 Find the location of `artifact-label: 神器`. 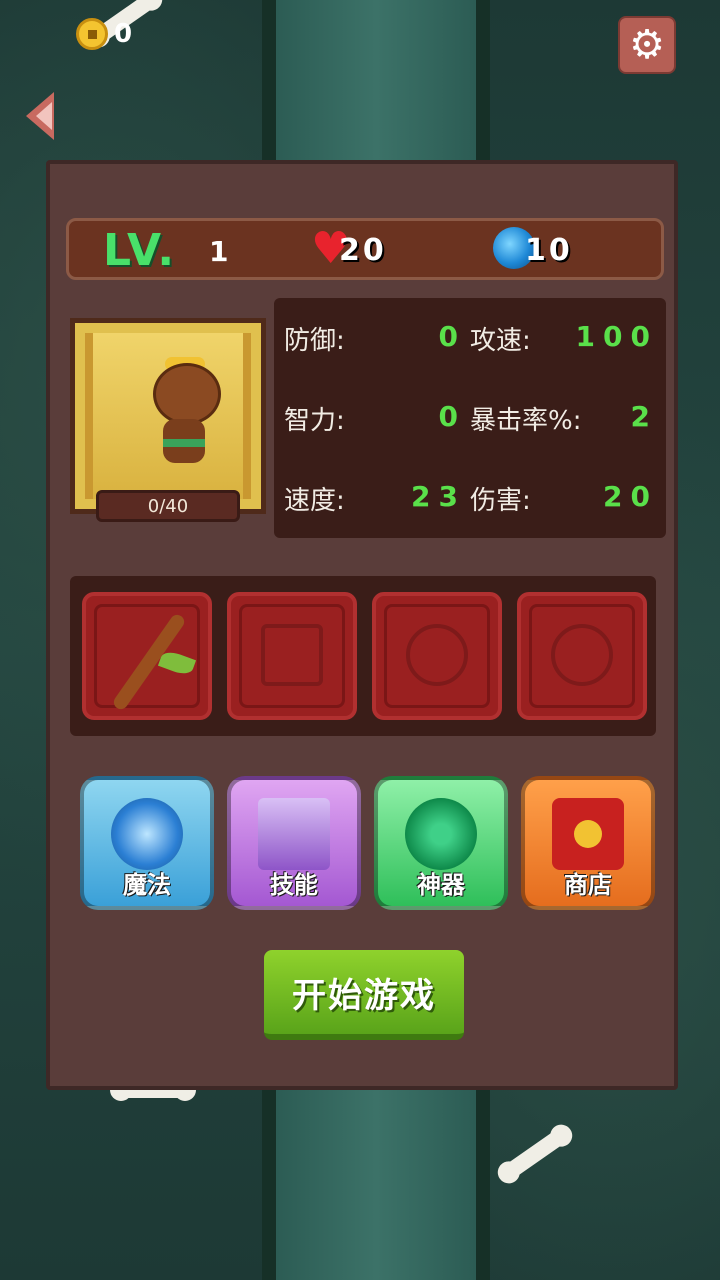

artifact-label: 神器 is located at coordinates (441, 885).